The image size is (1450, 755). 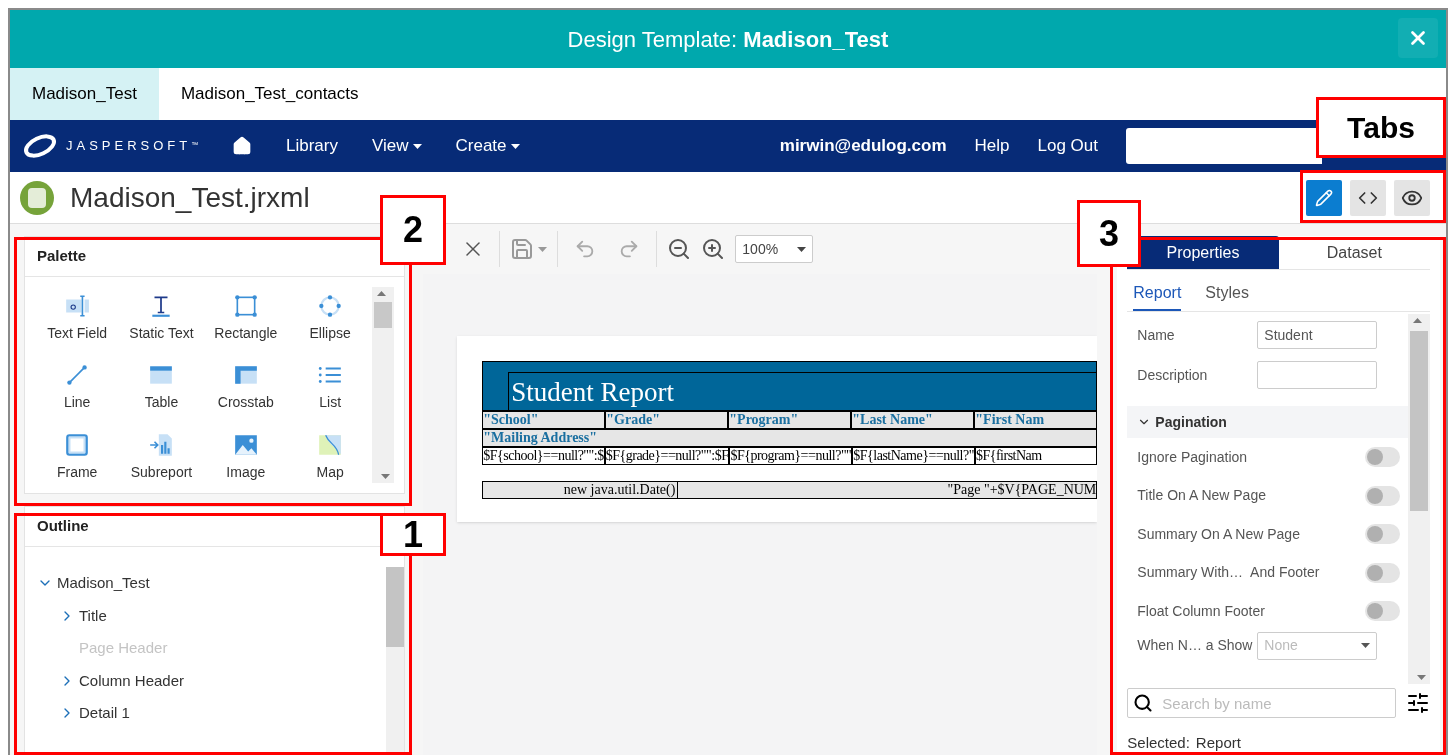 I want to click on property-label: When N… a Show, so click(x=1195, y=645).